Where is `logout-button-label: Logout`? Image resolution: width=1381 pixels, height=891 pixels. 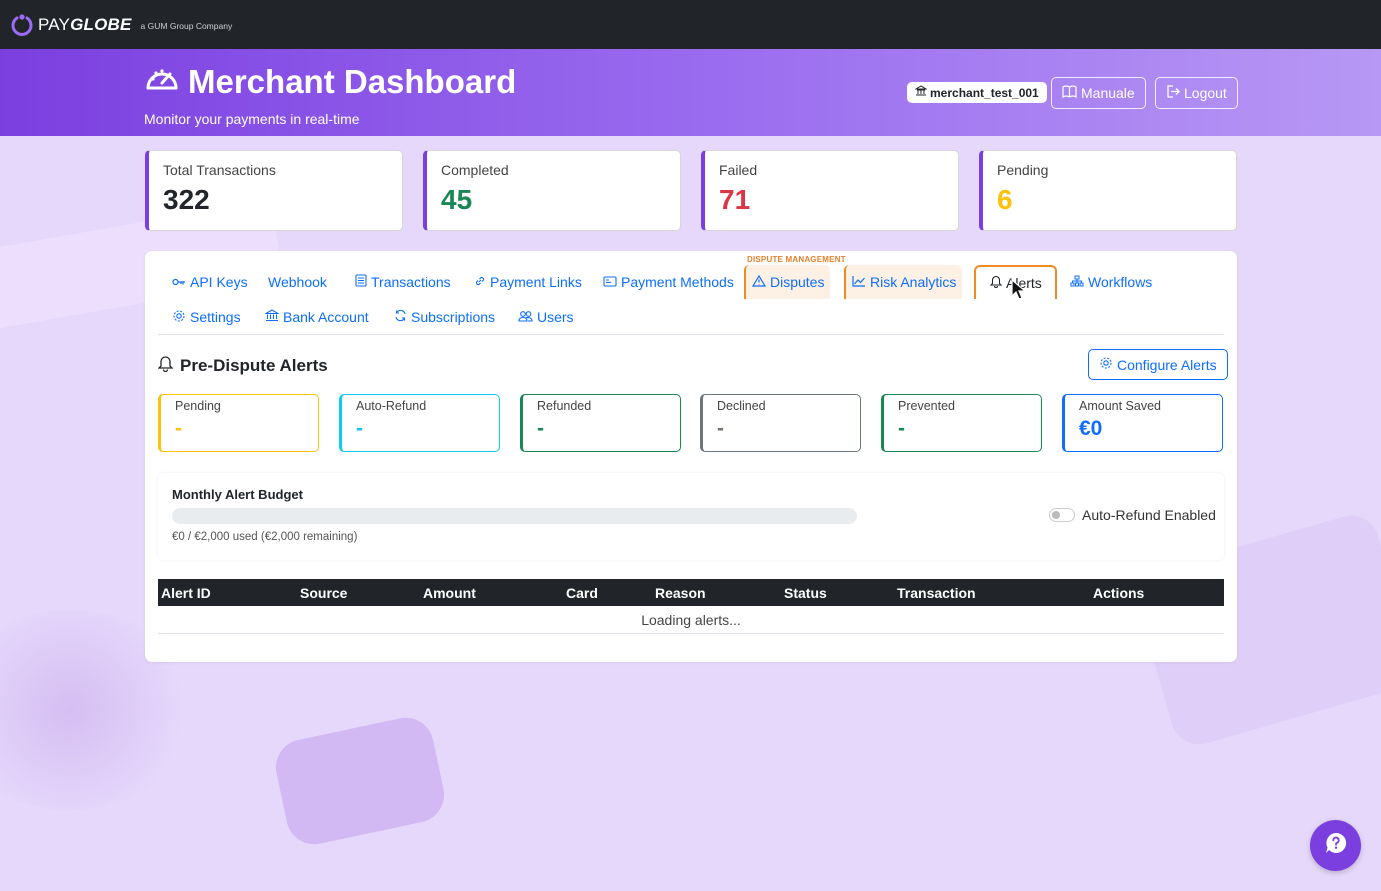
logout-button-label: Logout is located at coordinates (1205, 93).